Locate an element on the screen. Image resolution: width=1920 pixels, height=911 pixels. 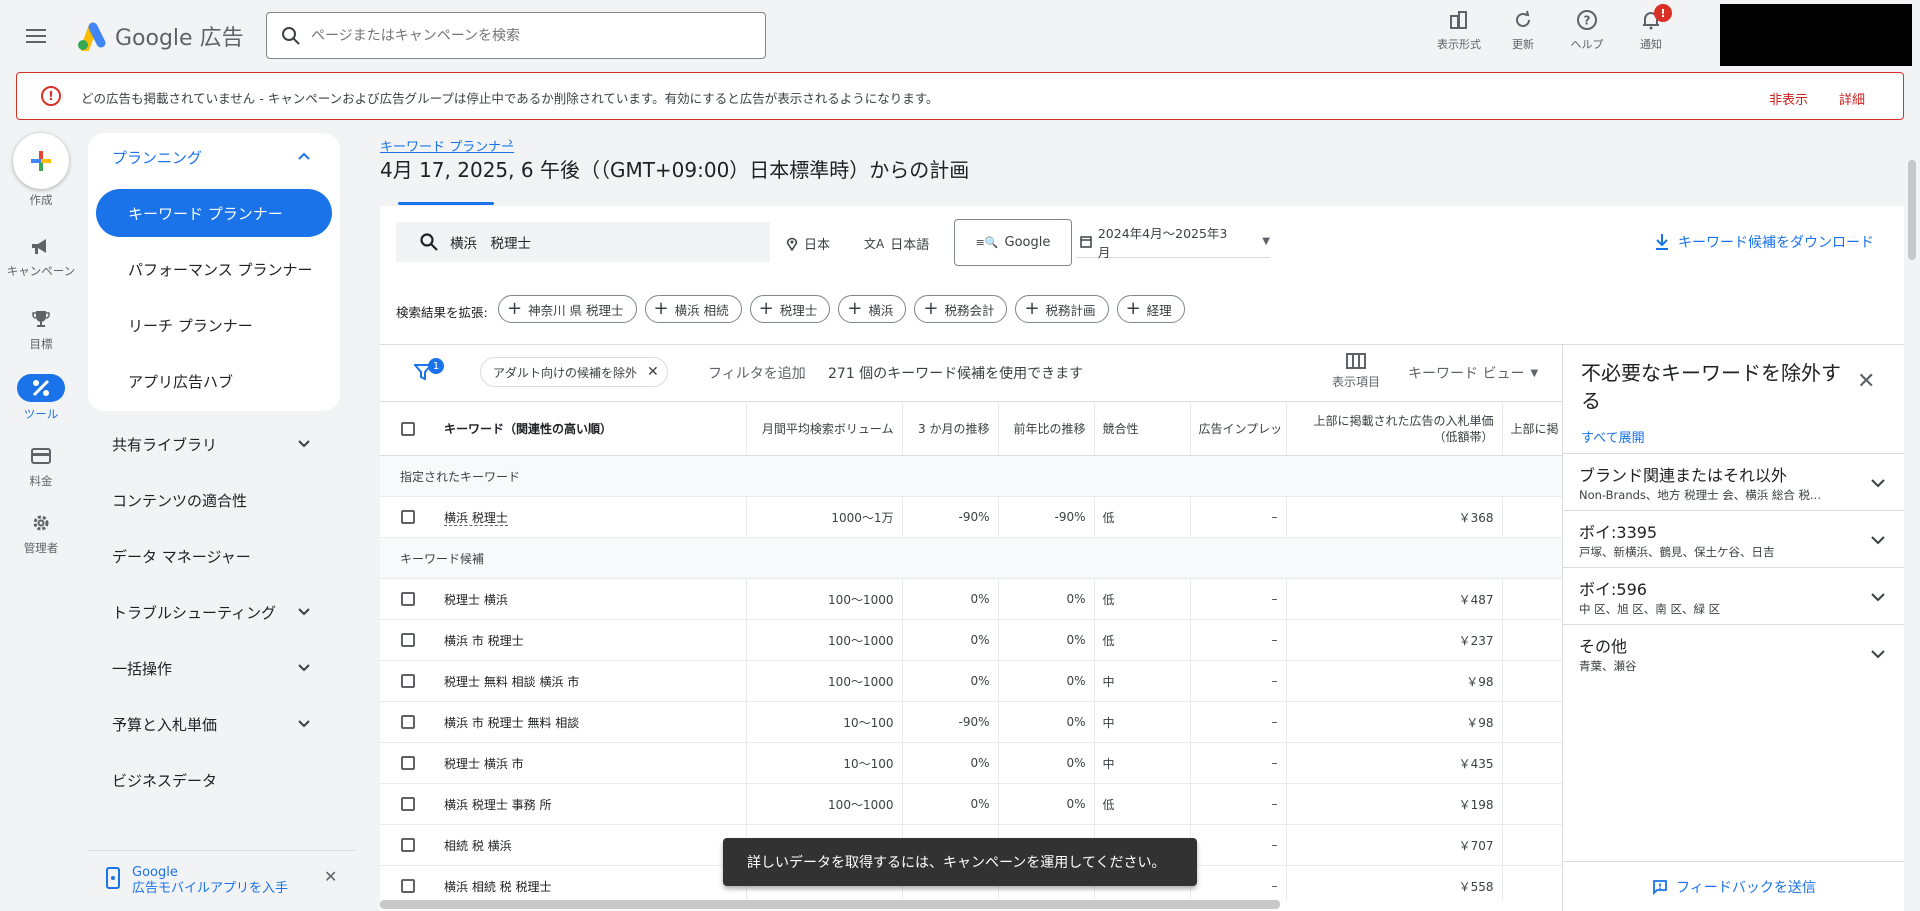
keyword-cell: 税理士 横浜 市 is located at coordinates (591, 763).